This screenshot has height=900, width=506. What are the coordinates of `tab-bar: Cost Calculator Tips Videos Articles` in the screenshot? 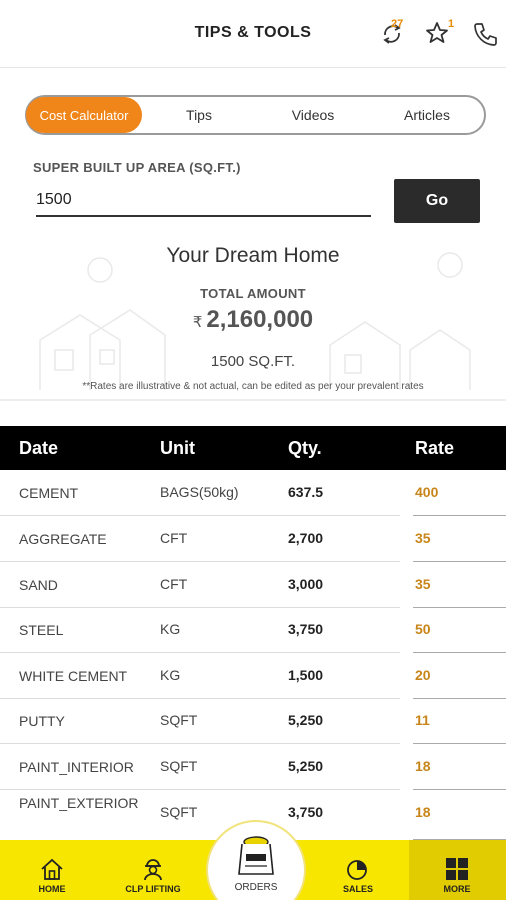 It's located at (255, 115).